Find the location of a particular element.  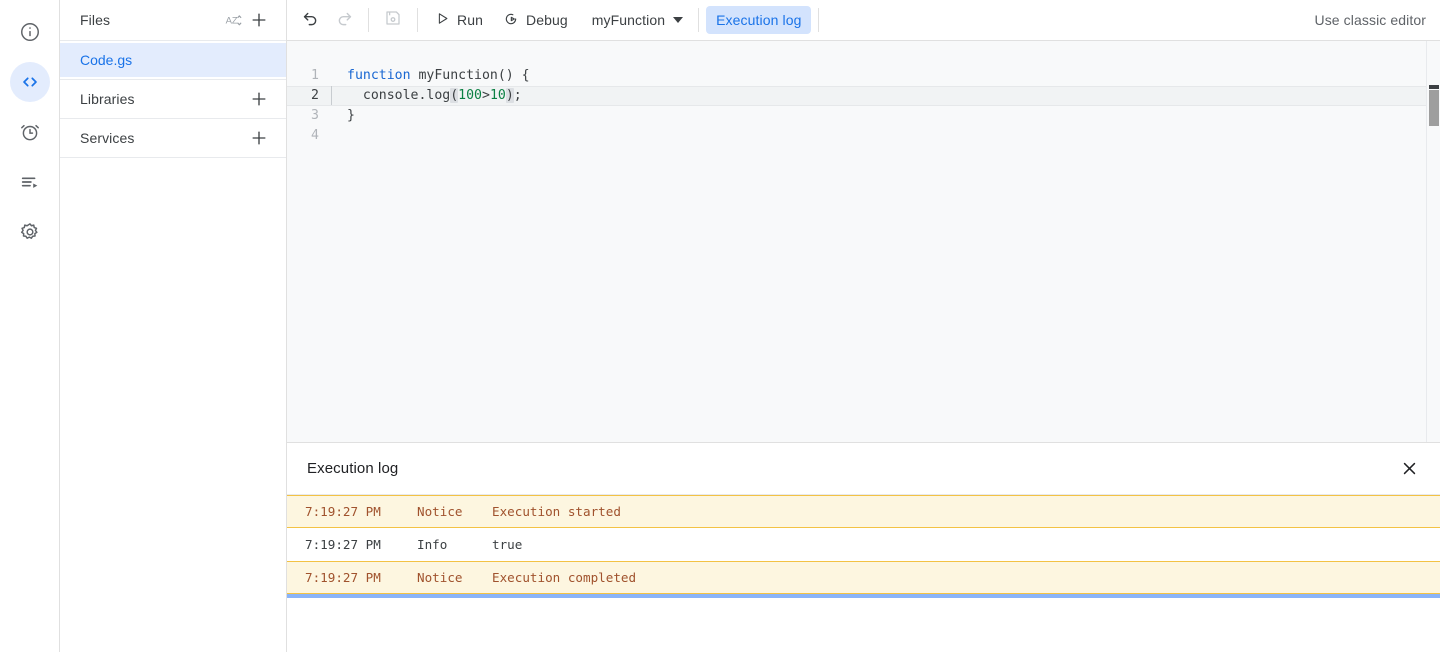

code-token: 100 is located at coordinates (470, 95).